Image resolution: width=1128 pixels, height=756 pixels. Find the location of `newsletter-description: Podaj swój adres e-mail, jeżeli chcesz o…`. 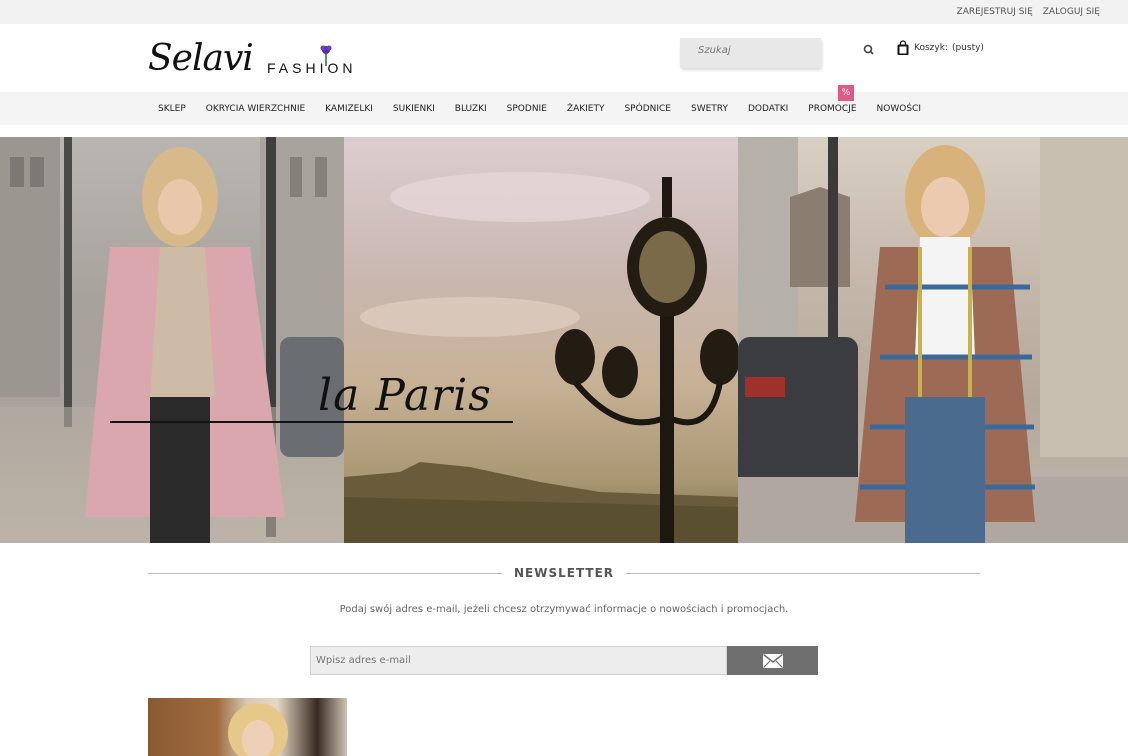

newsletter-description: Podaj swój adres e-mail, jeżeli chcesz o… is located at coordinates (564, 609).